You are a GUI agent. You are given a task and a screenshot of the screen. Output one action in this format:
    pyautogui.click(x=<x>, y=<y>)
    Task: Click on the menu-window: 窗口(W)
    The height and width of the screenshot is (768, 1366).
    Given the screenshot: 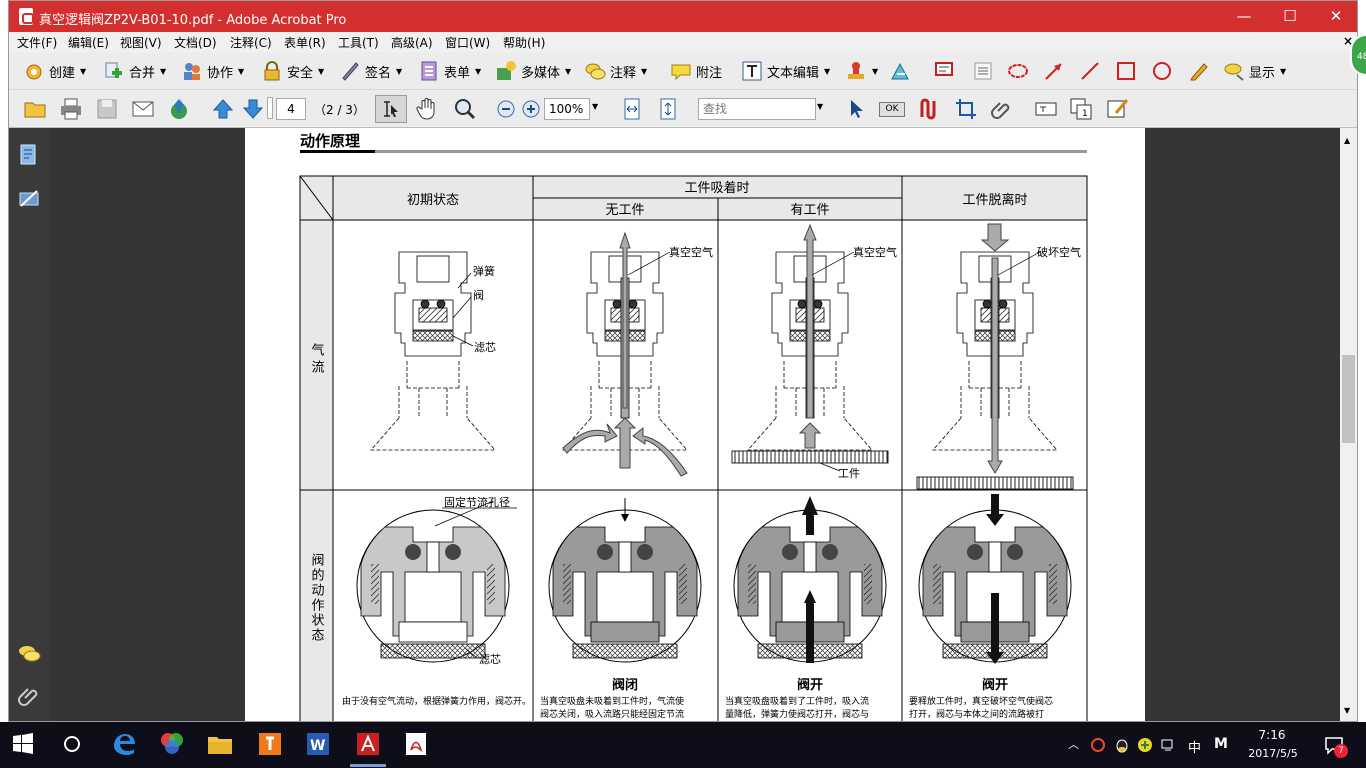 What is the action you would take?
    pyautogui.click(x=467, y=42)
    